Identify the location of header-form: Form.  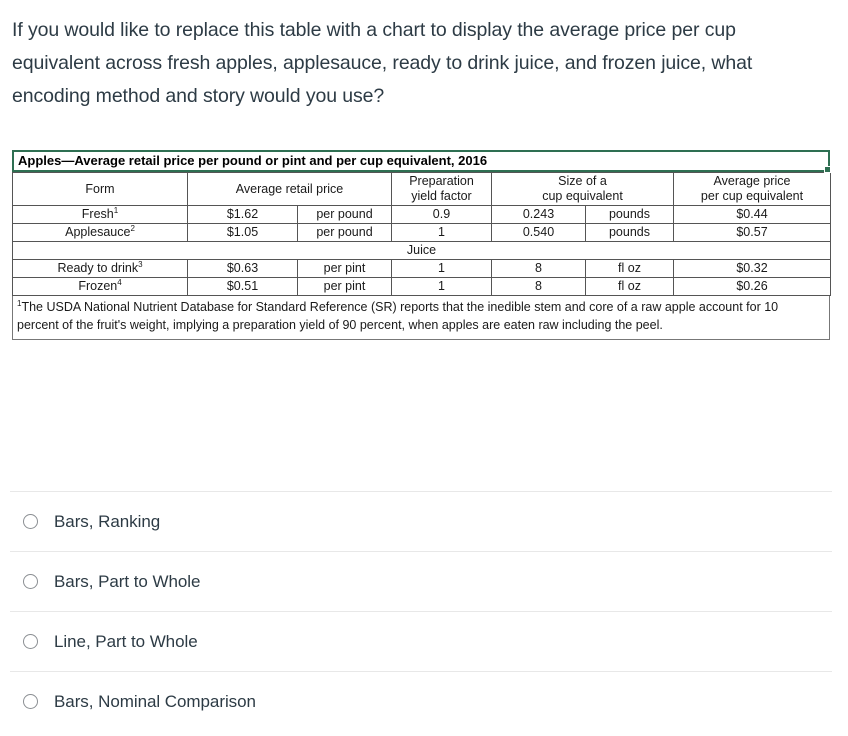
(100, 189).